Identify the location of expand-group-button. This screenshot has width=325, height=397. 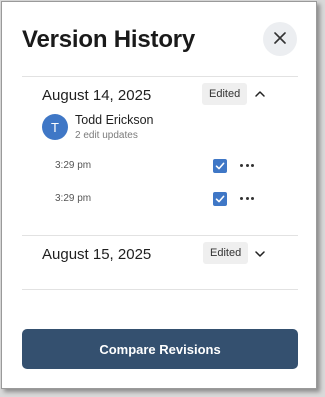
(260, 254).